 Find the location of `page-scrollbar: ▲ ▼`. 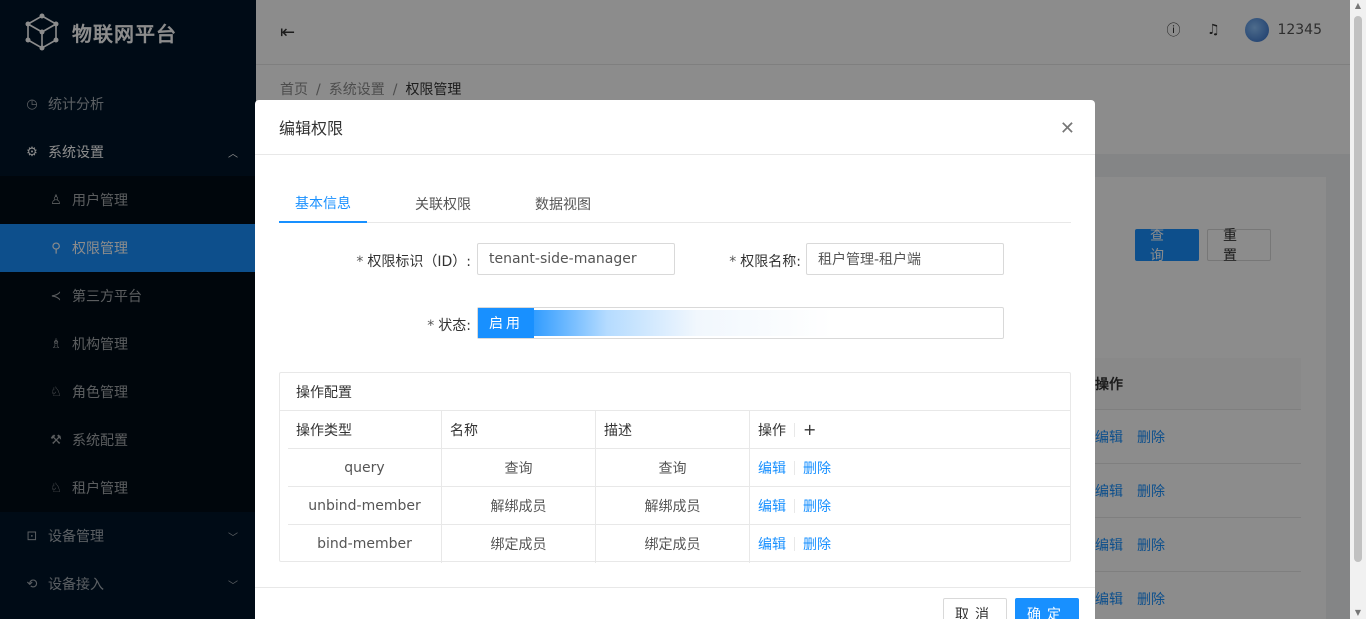

page-scrollbar: ▲ ▼ is located at coordinates (1358, 309).